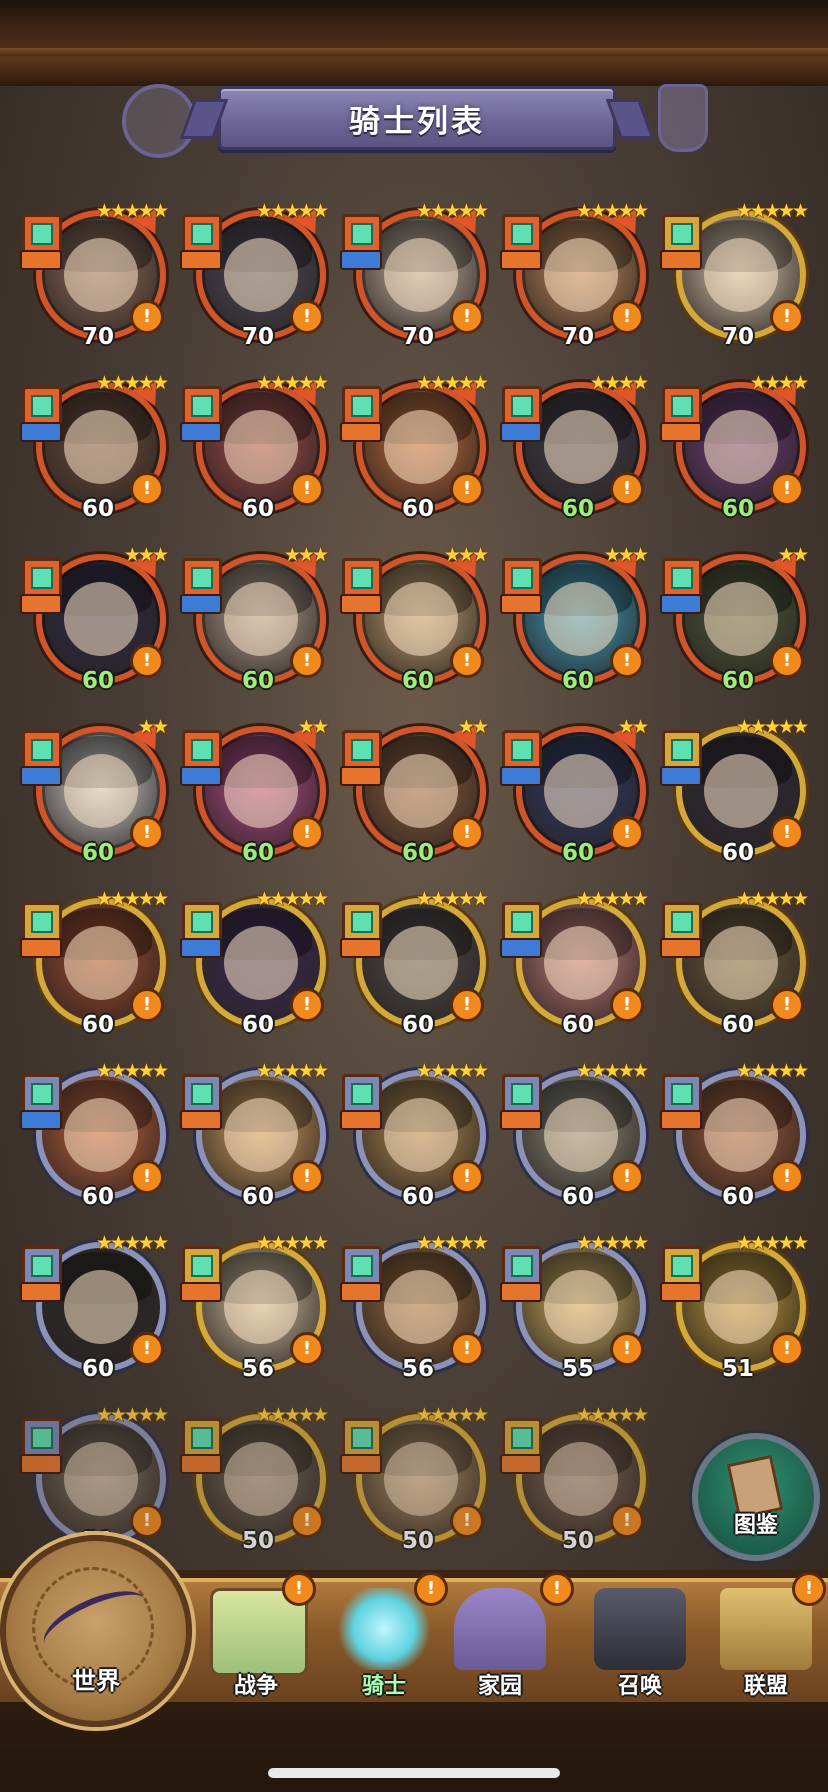  Describe the element at coordinates (500, 1643) in the screenshot. I see `nav-home: 家园` at that location.